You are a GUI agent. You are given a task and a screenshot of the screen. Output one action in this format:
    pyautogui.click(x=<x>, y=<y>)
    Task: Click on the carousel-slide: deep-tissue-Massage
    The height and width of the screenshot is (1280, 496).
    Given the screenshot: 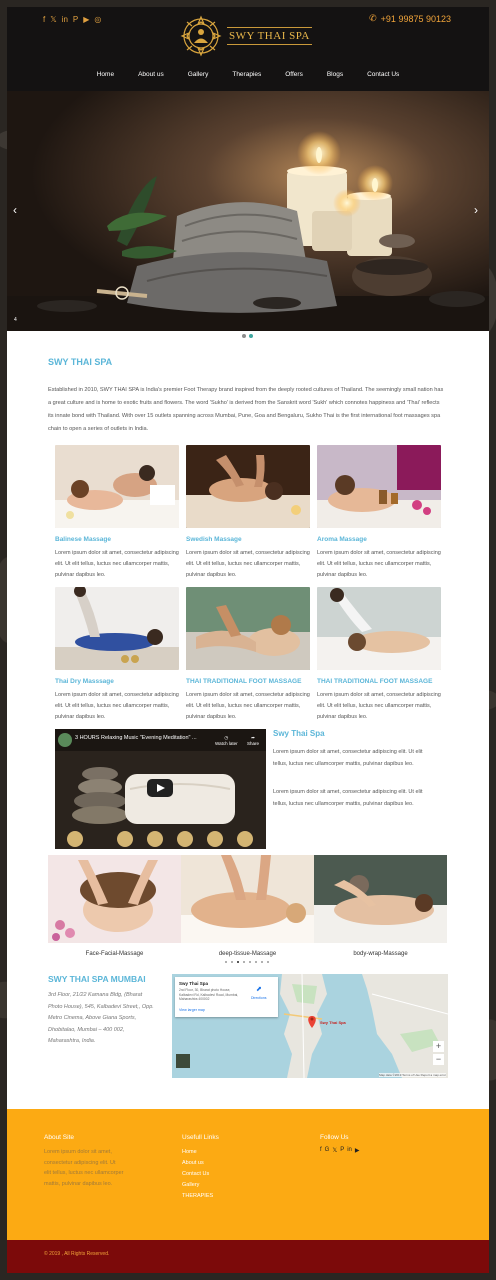 What is the action you would take?
    pyautogui.click(x=247, y=906)
    